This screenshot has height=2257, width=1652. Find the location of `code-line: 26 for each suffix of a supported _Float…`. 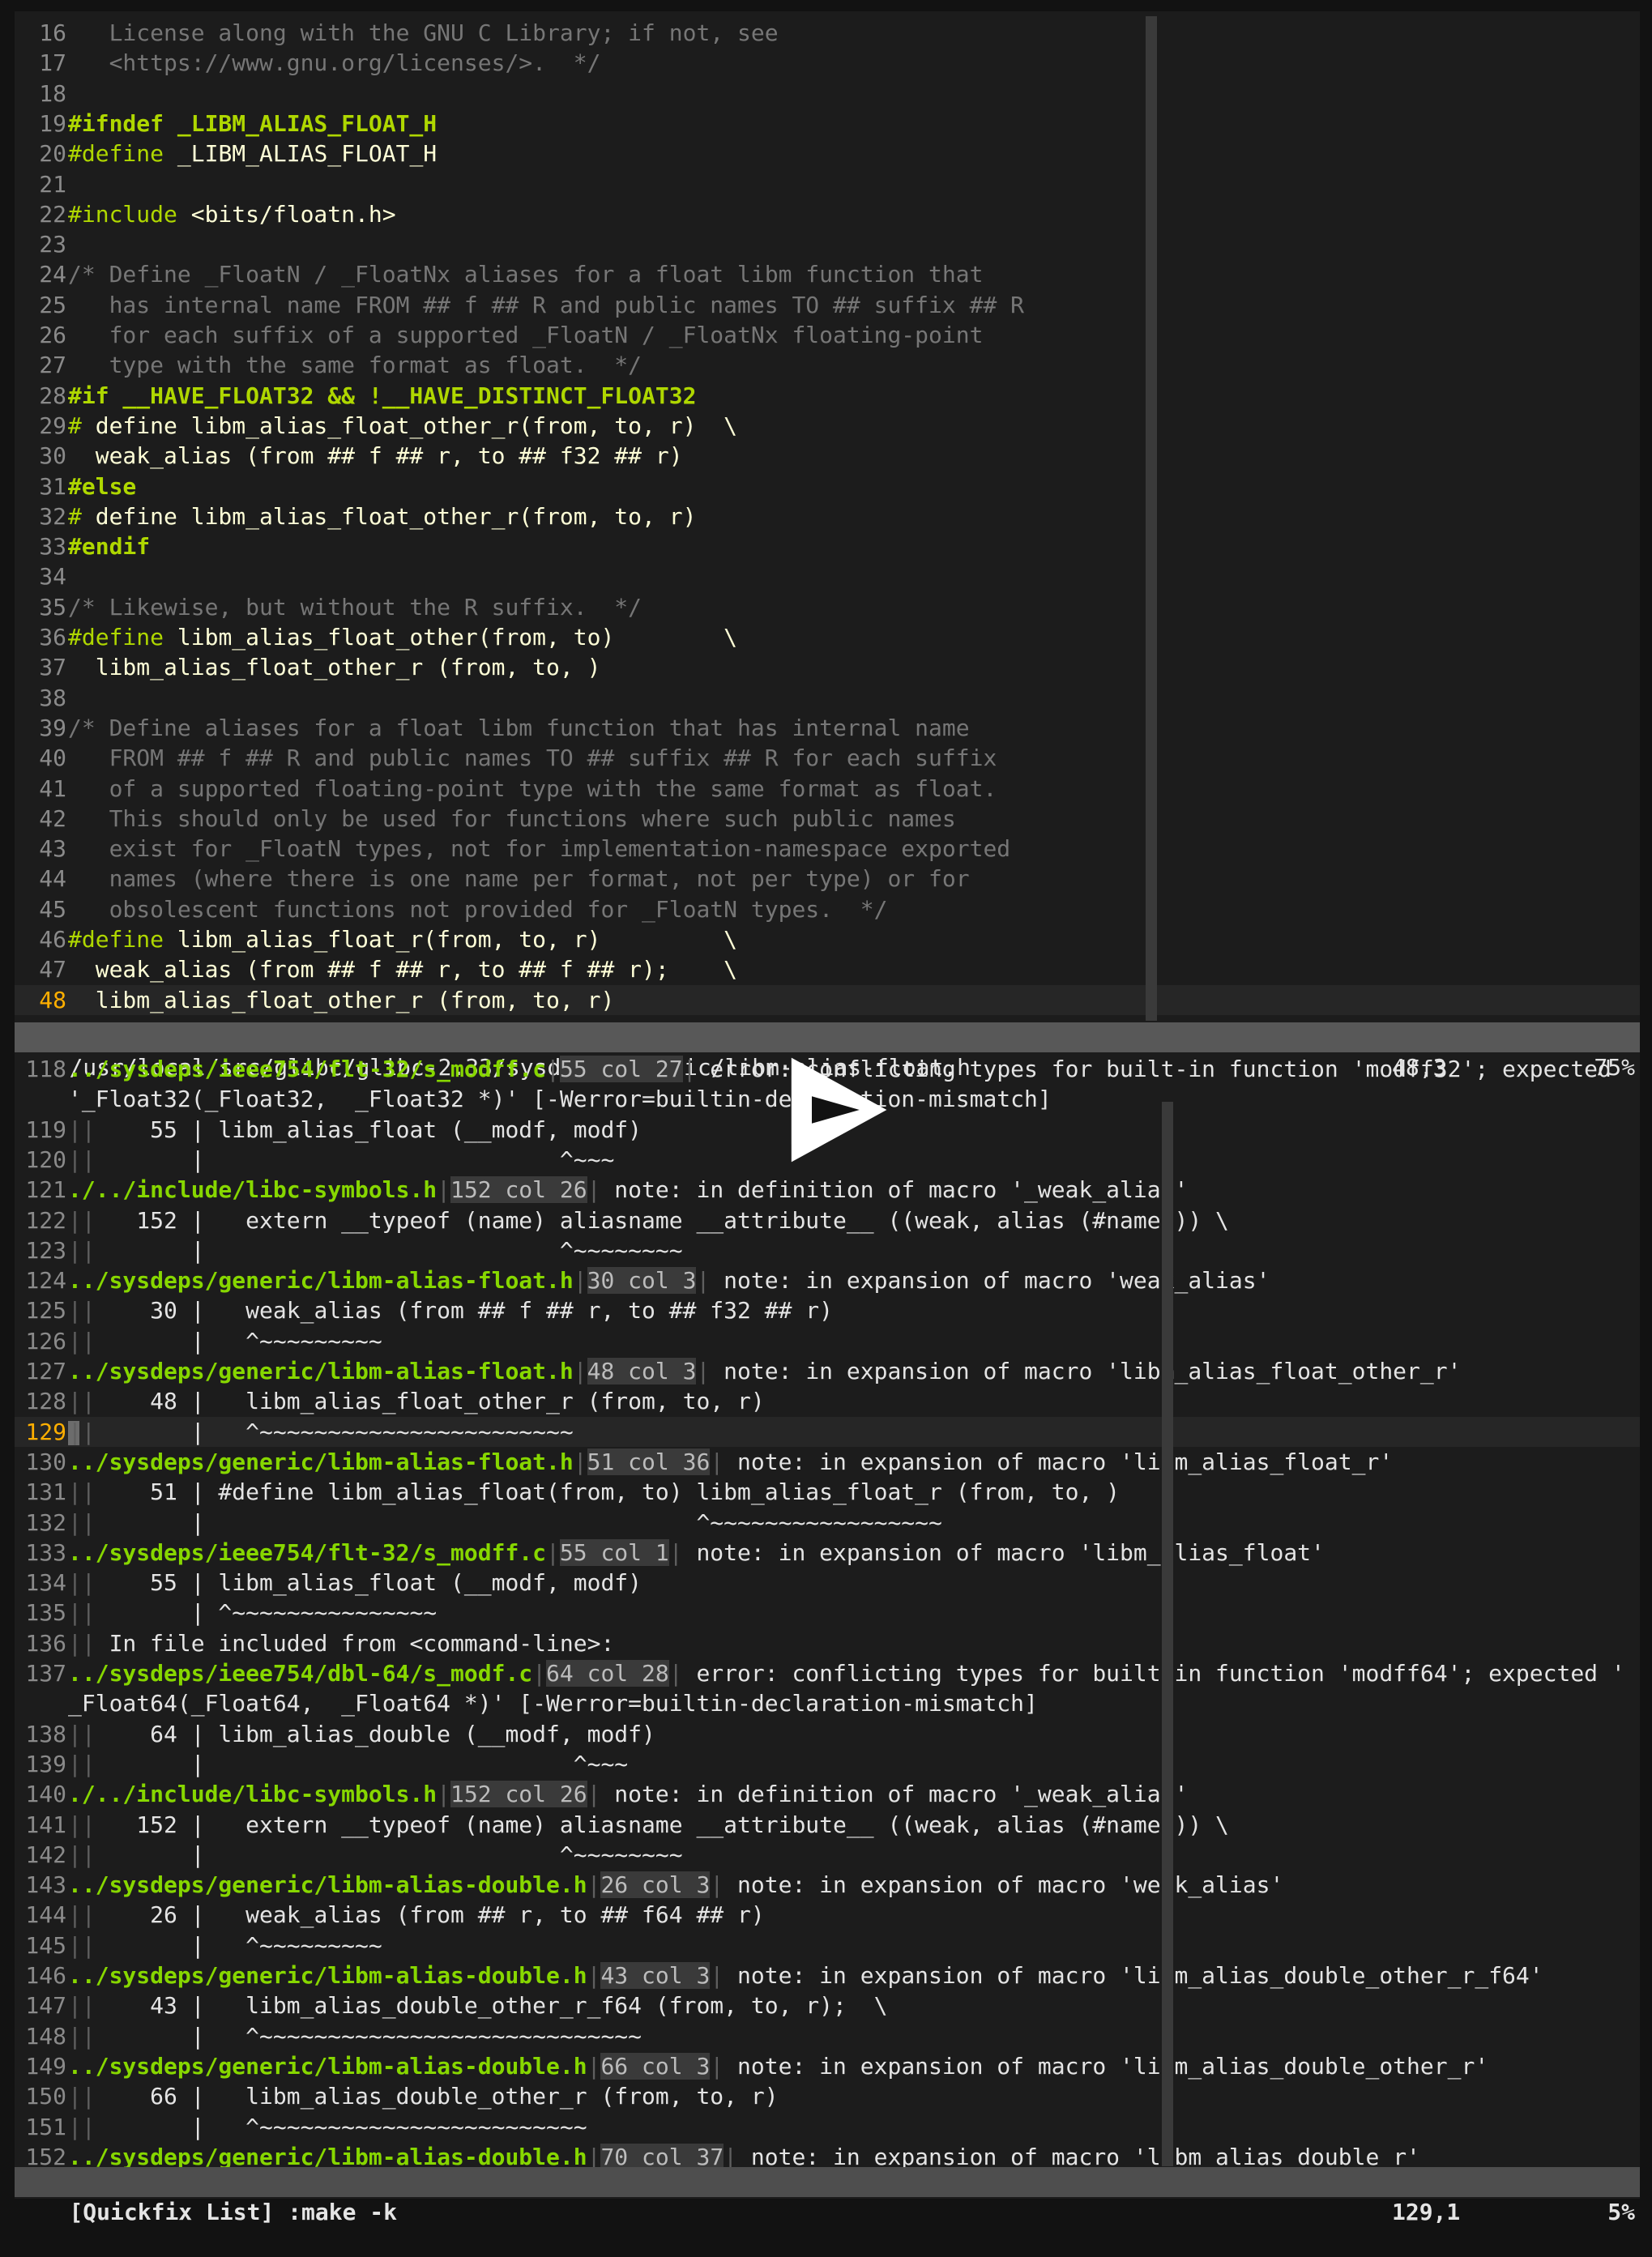

code-line: 26 for each suffix of a supported _Float… is located at coordinates (827, 335).